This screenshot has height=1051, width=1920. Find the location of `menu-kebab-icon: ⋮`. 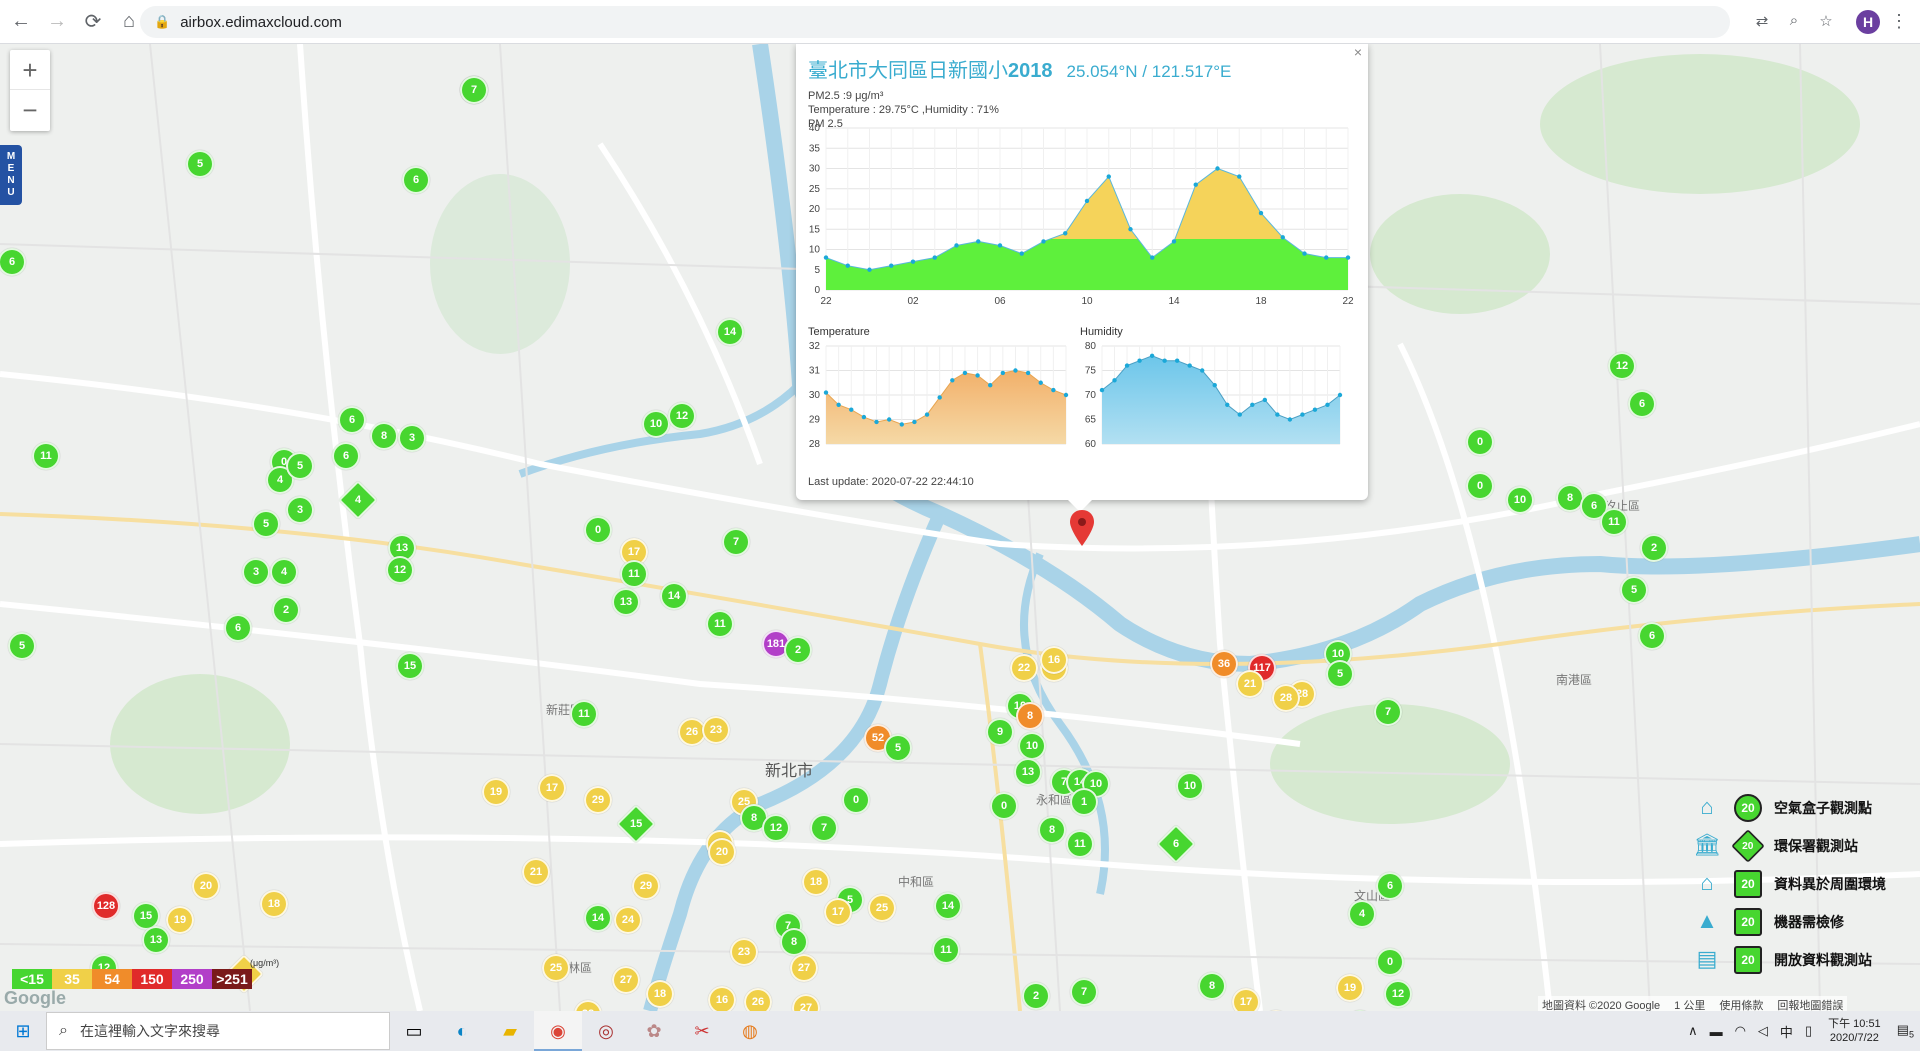

menu-kebab-icon: ⋮ is located at coordinates (1899, 21).